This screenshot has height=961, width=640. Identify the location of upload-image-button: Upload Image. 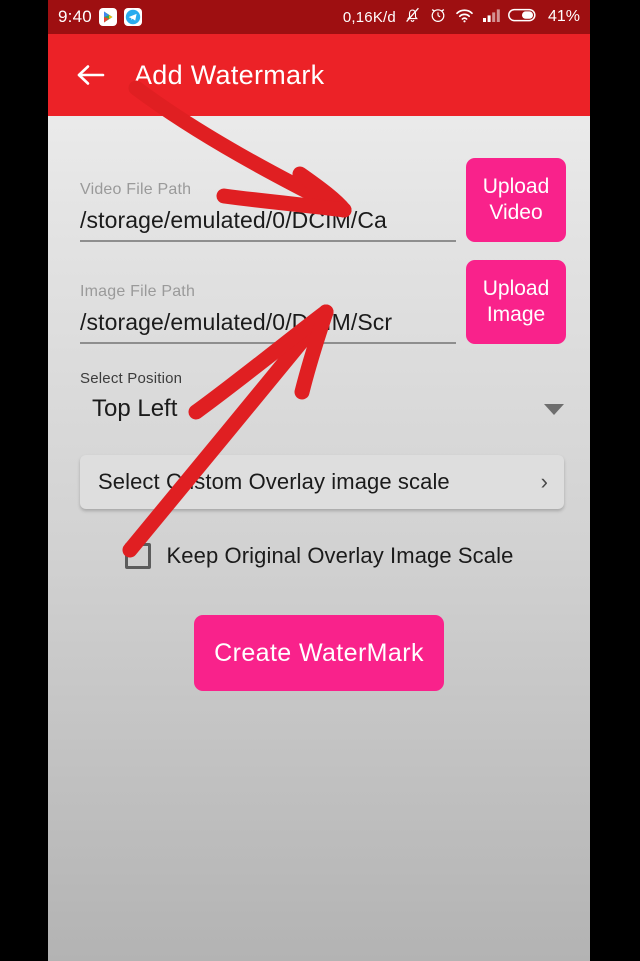
(516, 302).